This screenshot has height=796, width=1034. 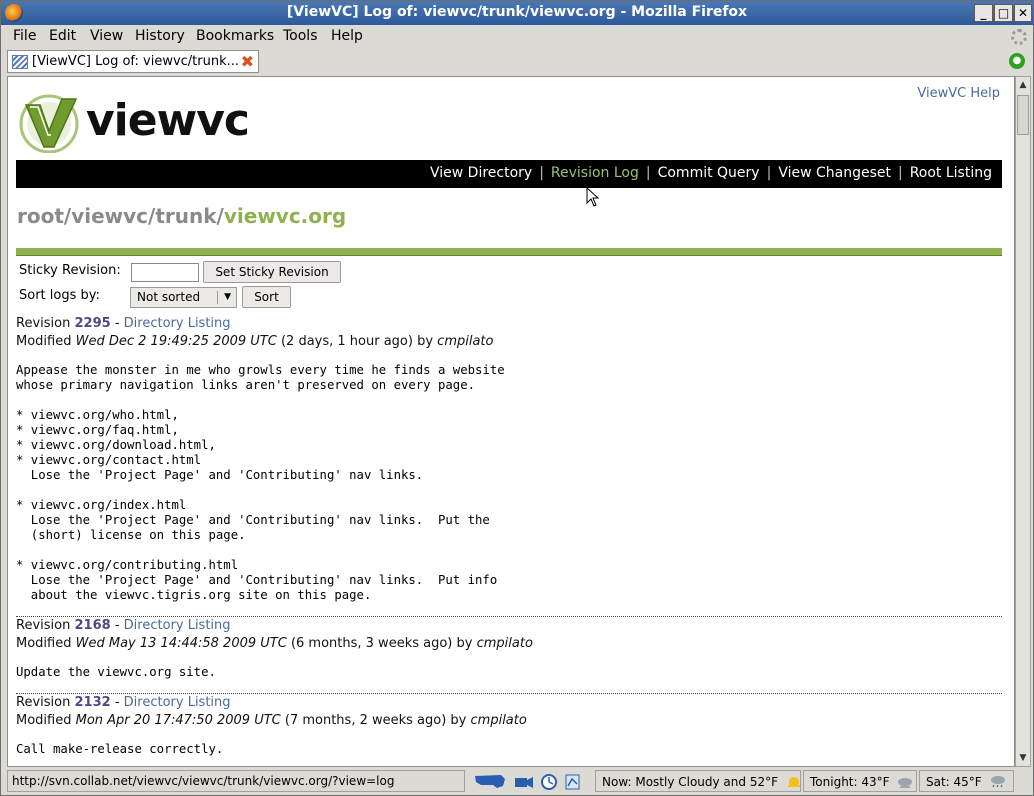 I want to click on set-sticky-revision-button: Set Sticky Revision, so click(x=272, y=272).